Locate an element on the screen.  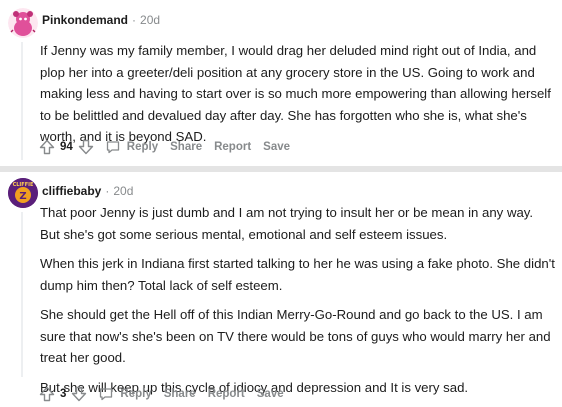
avatar: Z CLIFFIE is located at coordinates (23, 193).